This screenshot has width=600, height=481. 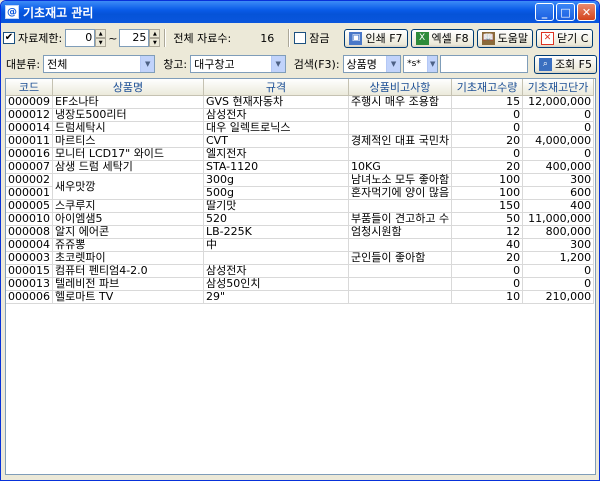 What do you see at coordinates (276, 245) in the screenshot?
I see `cell-spec: 中` at bounding box center [276, 245].